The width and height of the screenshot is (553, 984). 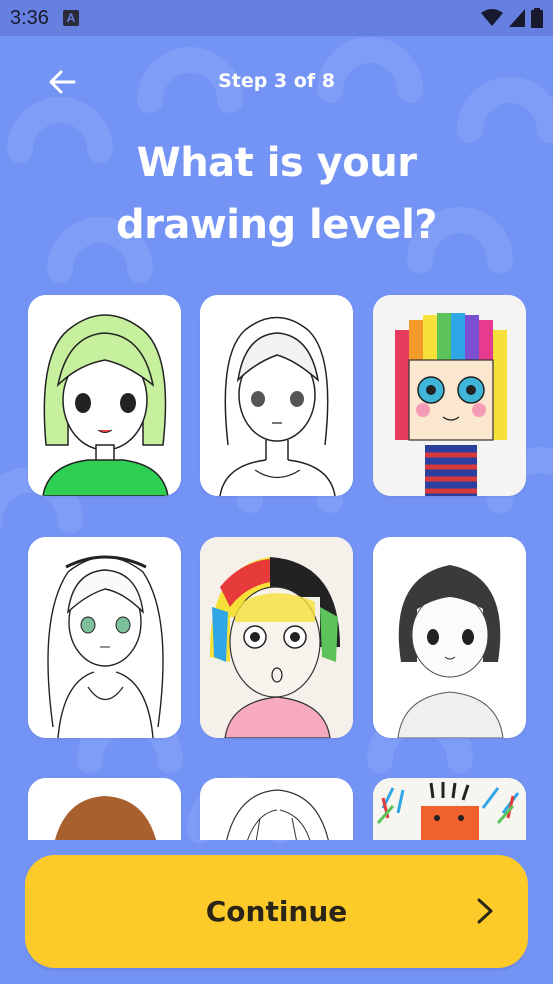 I want to click on arrow-left-icon, so click(x=62, y=82).